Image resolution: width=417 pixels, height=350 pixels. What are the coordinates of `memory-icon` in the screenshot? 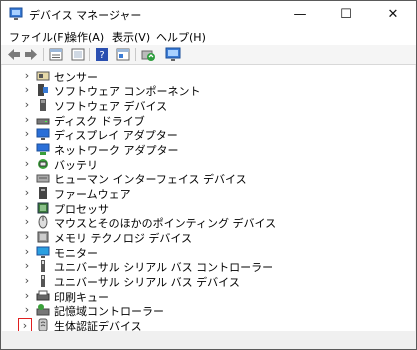 It's located at (43, 237).